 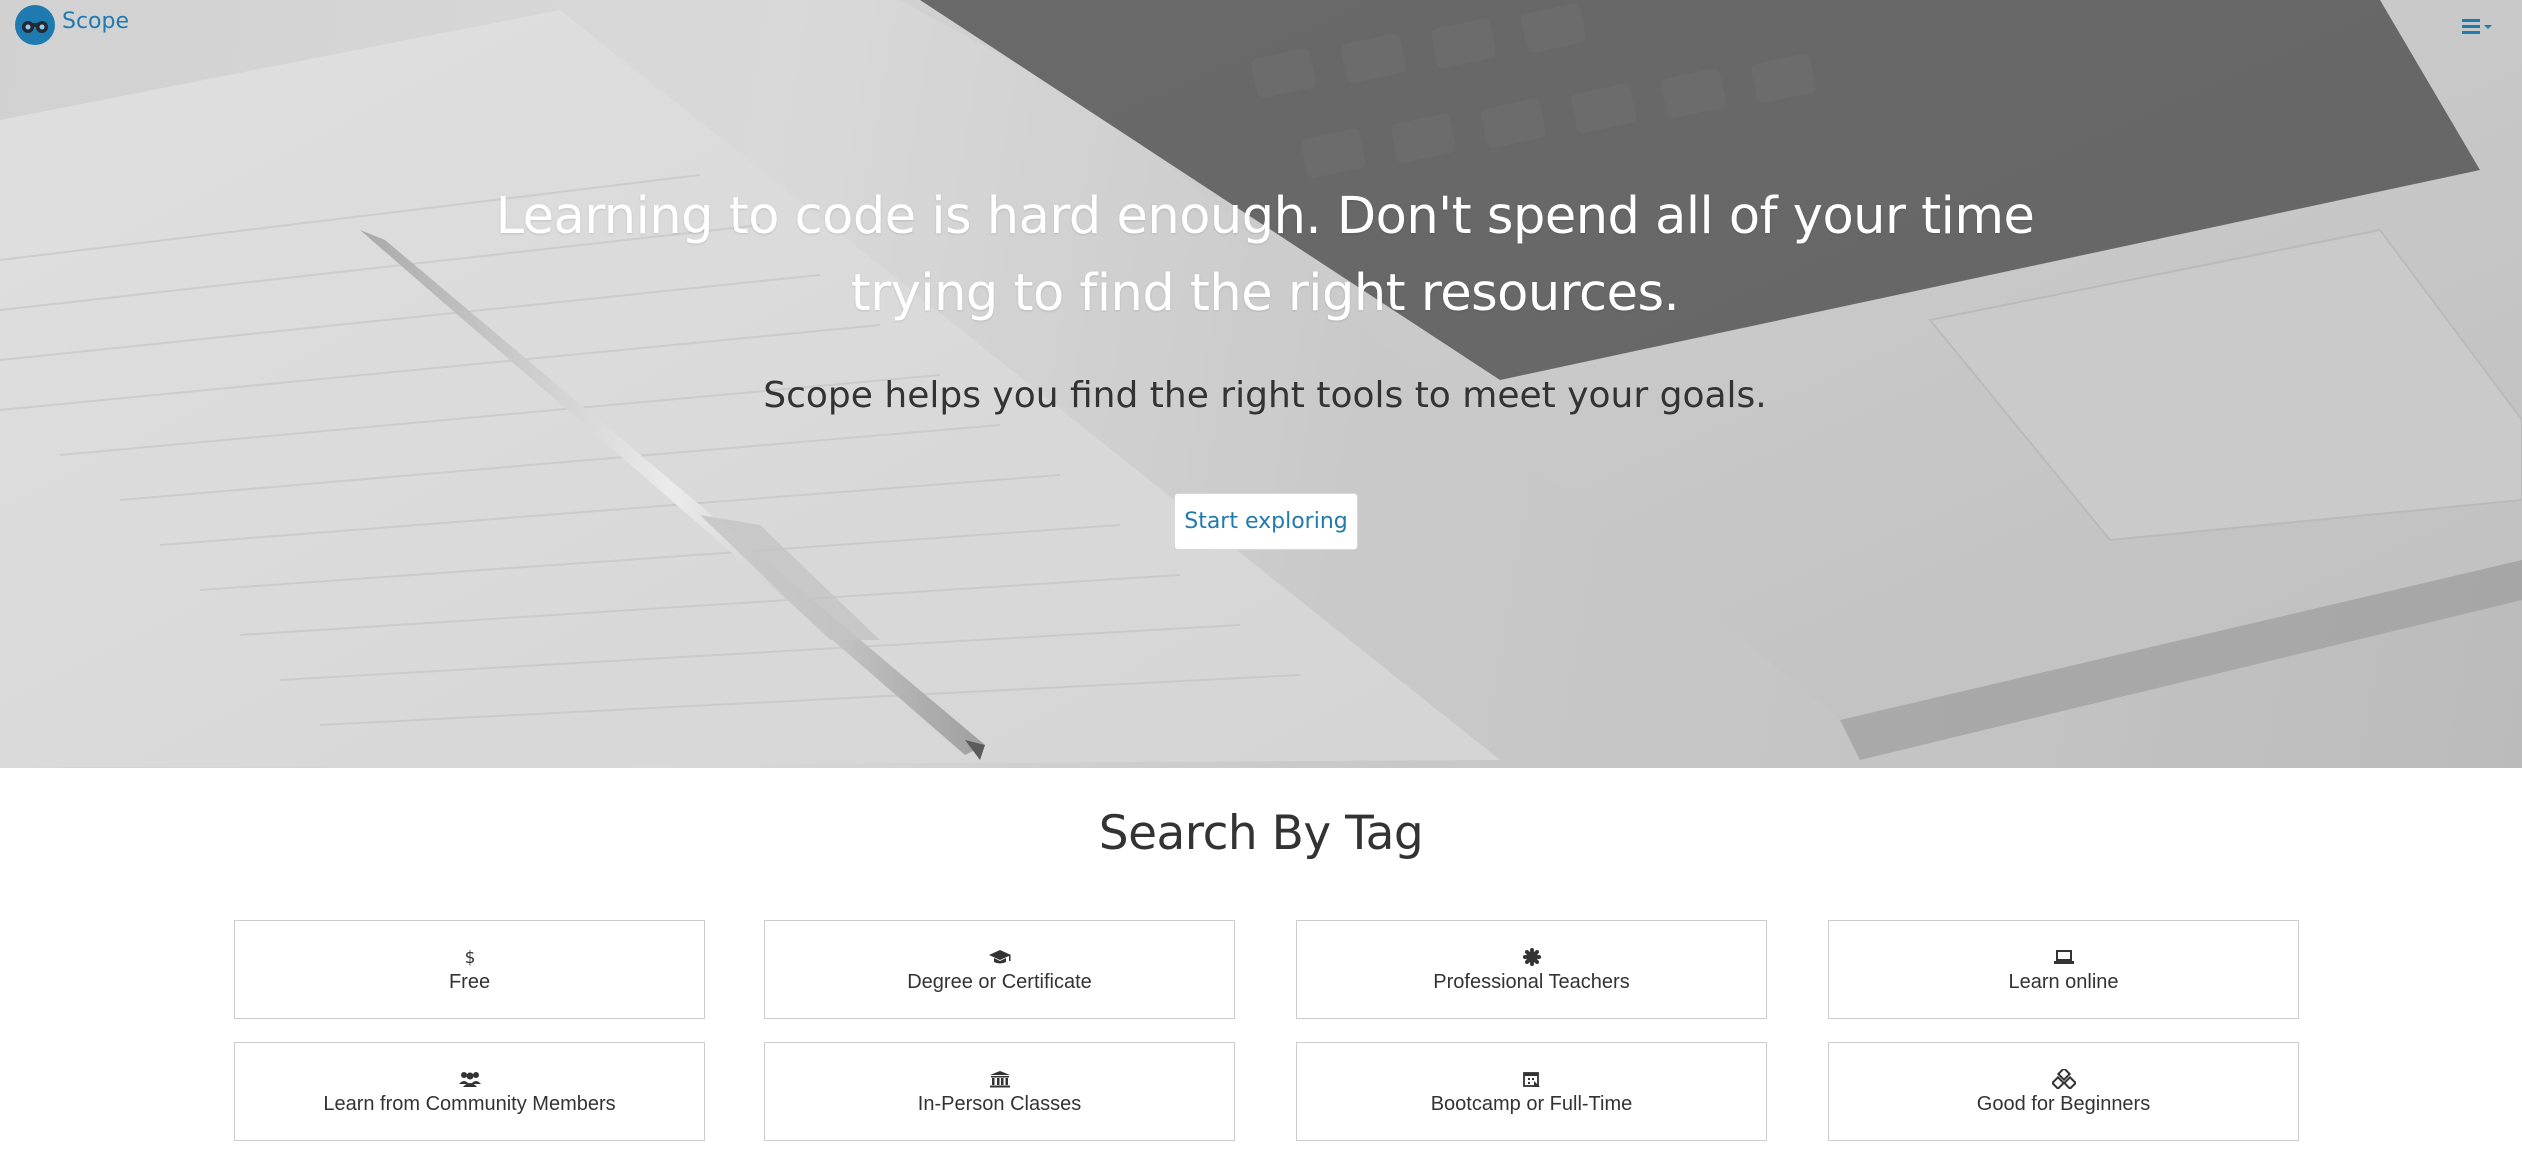 What do you see at coordinates (469, 969) in the screenshot?
I see `tag-button-free: $ Free` at bounding box center [469, 969].